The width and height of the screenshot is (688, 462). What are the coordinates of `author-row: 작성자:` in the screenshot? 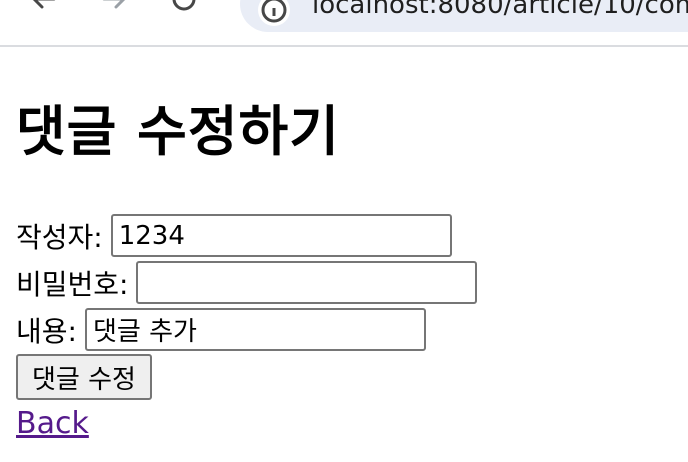 It's located at (352, 235).